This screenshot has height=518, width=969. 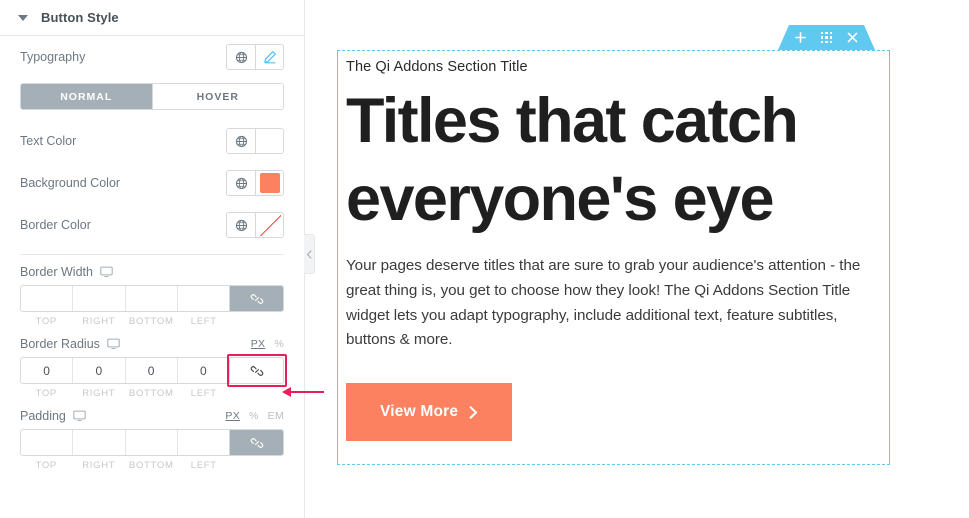 I want to click on row-background-color: Background Color, so click(x=152, y=183).